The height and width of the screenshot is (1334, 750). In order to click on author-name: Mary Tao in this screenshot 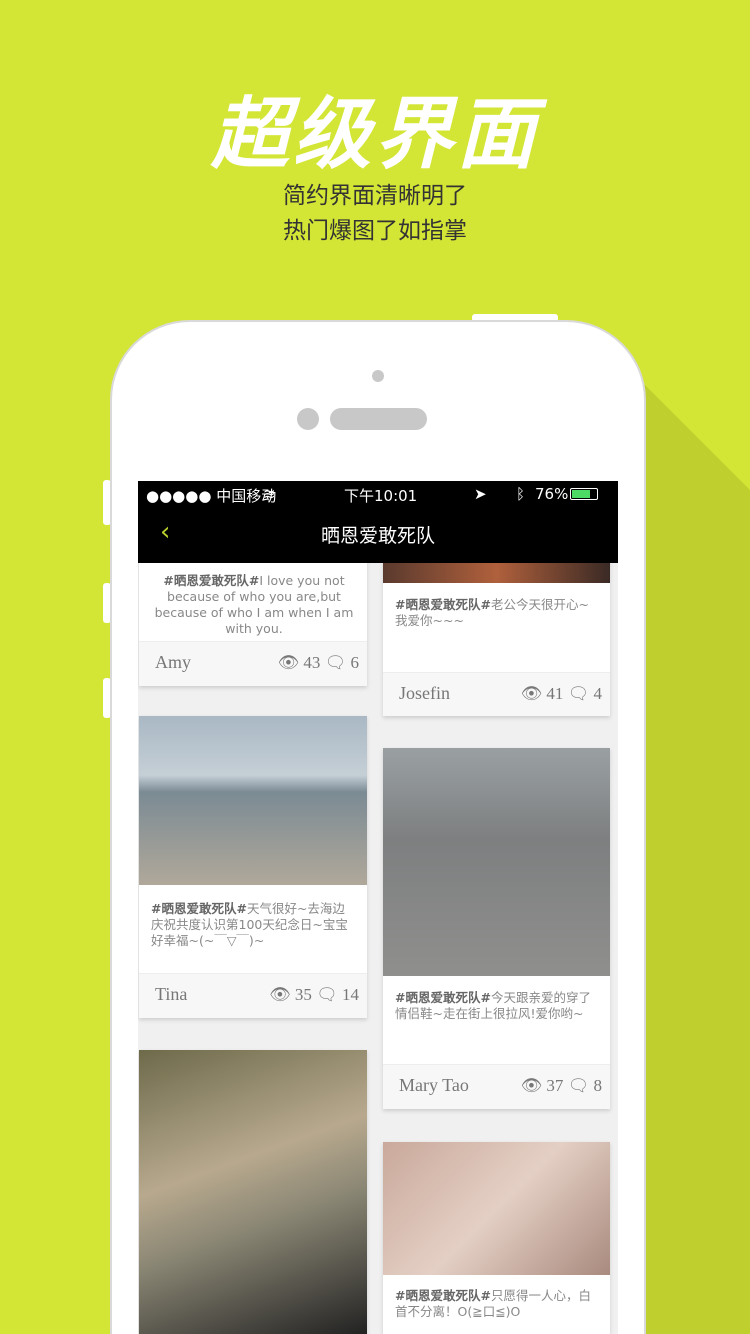, I will do `click(434, 1085)`.